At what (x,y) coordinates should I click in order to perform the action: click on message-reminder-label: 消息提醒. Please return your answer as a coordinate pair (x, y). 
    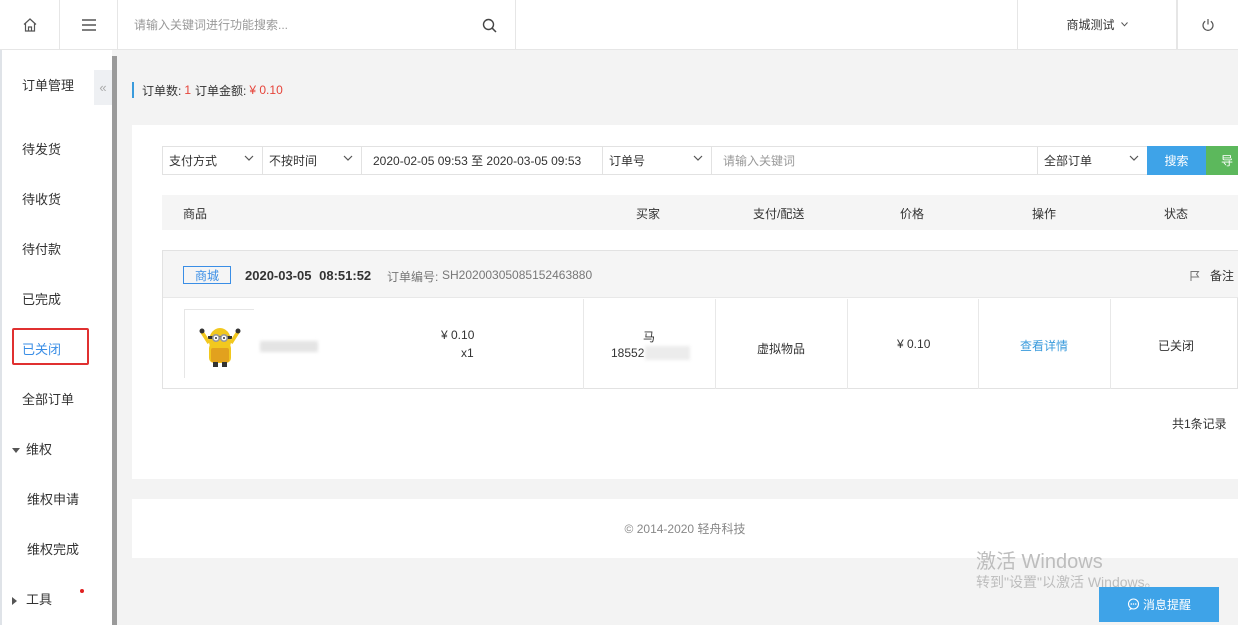
    Looking at the image, I should click on (1166, 605).